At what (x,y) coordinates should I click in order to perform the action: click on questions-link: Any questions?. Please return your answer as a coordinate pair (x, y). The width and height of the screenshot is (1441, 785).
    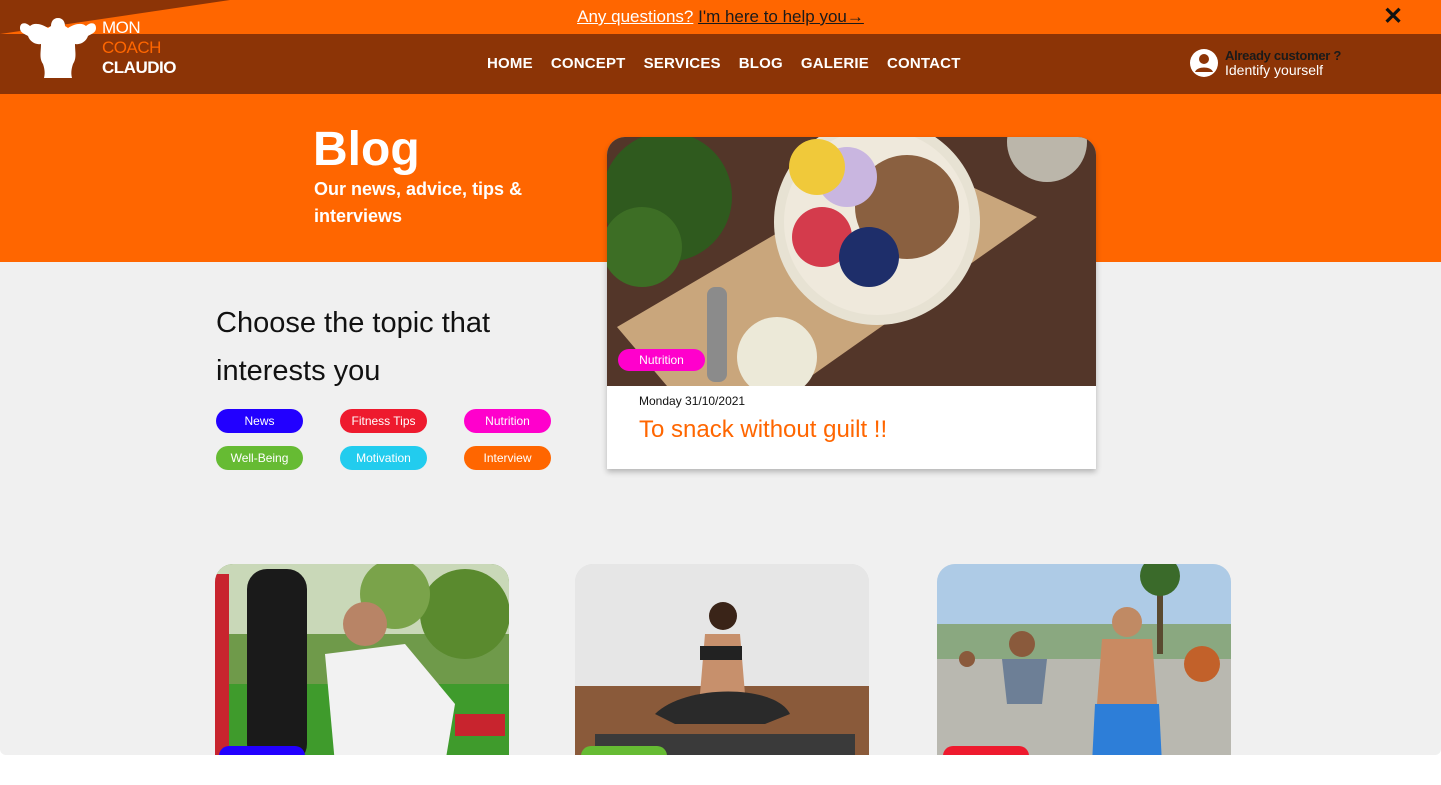
    Looking at the image, I should click on (635, 16).